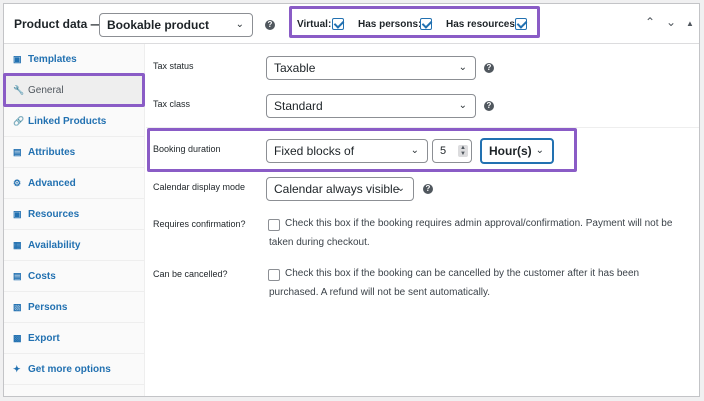 This screenshot has width=704, height=401. What do you see at coordinates (390, 24) in the screenshot?
I see `has-persons-label: Has persons:` at bounding box center [390, 24].